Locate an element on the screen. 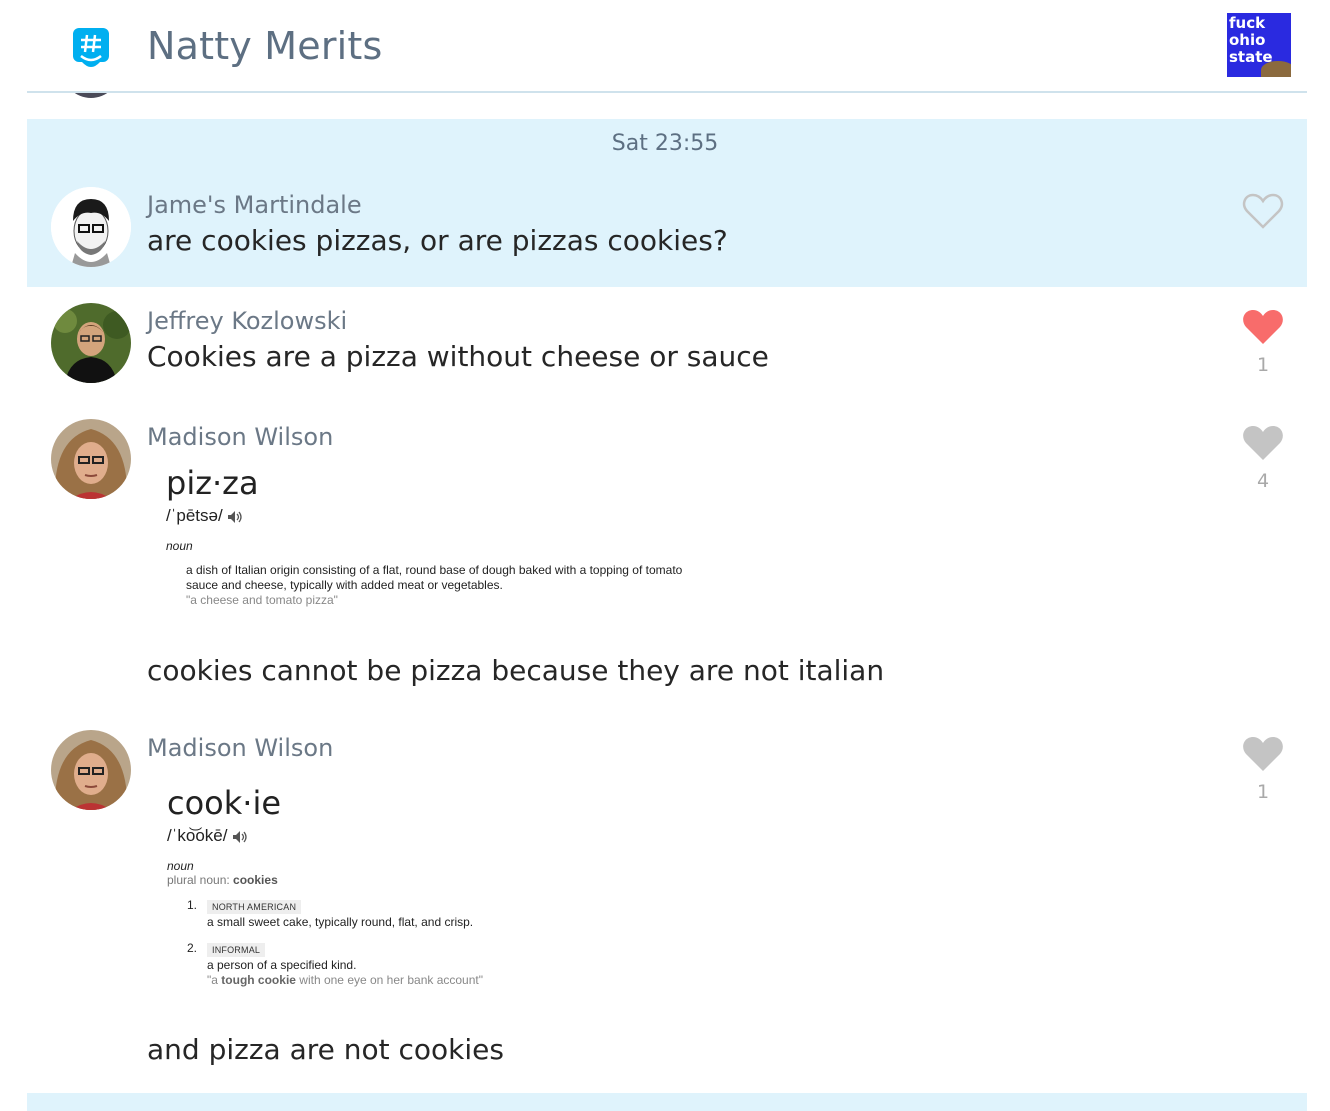 Image resolution: width=1330 pixels, height=1111 pixels. group-title: Natty Merits is located at coordinates (265, 46).